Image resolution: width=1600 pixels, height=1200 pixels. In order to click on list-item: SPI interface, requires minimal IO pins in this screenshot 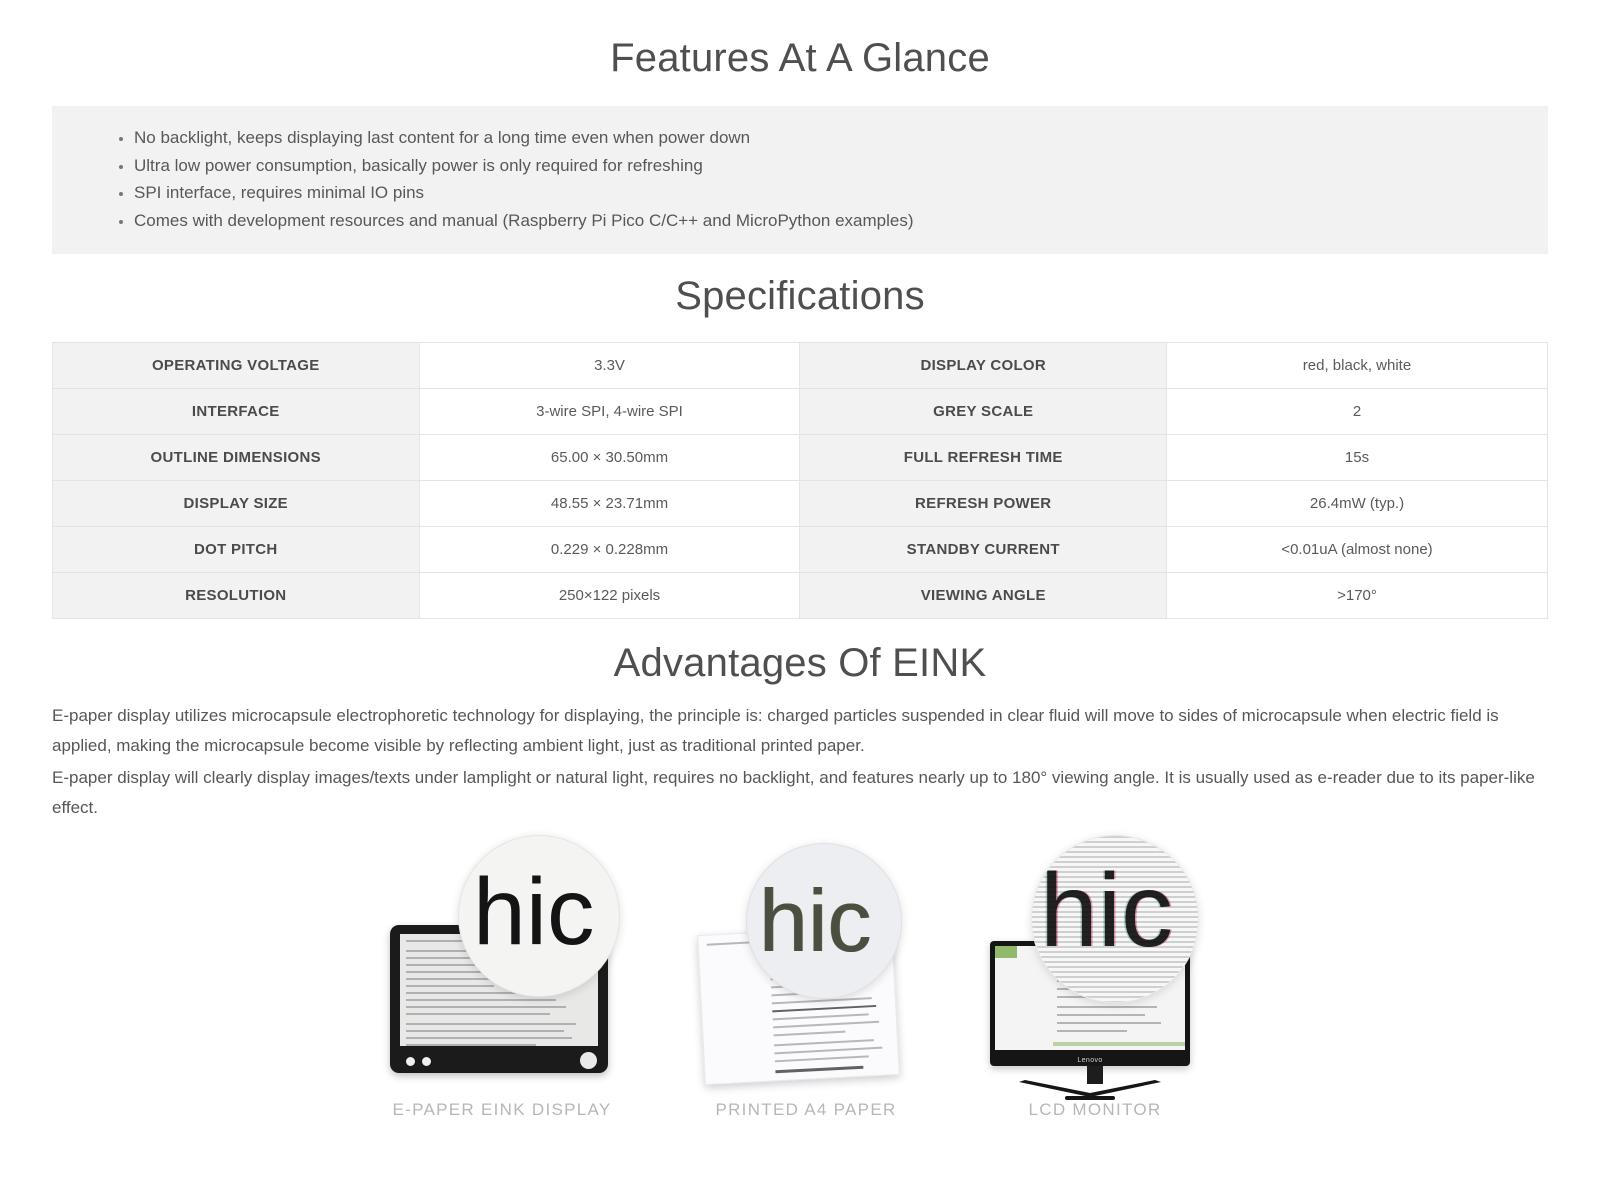, I will do `click(841, 193)`.